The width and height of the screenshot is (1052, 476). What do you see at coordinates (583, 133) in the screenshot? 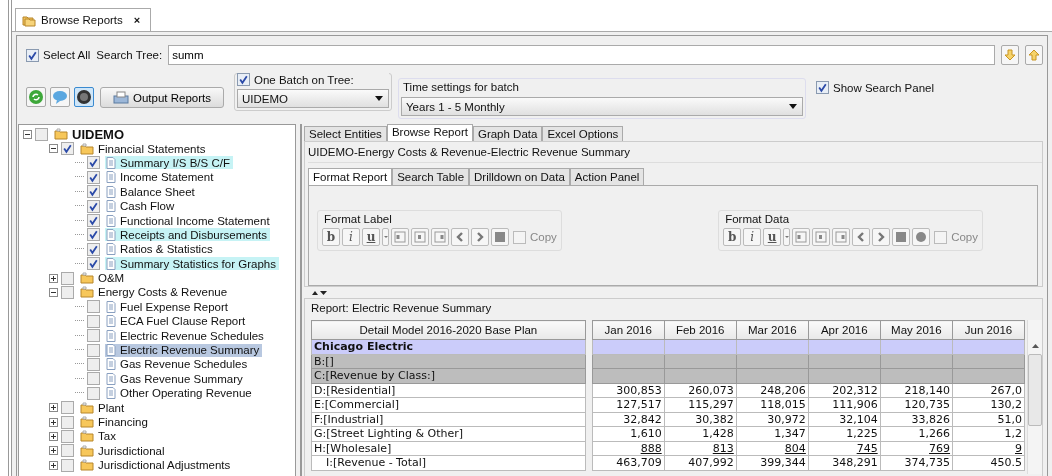
I see `panel-tab: Excel Options` at bounding box center [583, 133].